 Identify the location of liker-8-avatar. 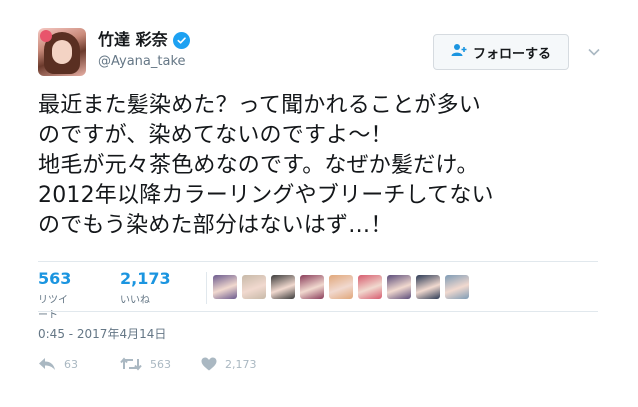
(428, 287).